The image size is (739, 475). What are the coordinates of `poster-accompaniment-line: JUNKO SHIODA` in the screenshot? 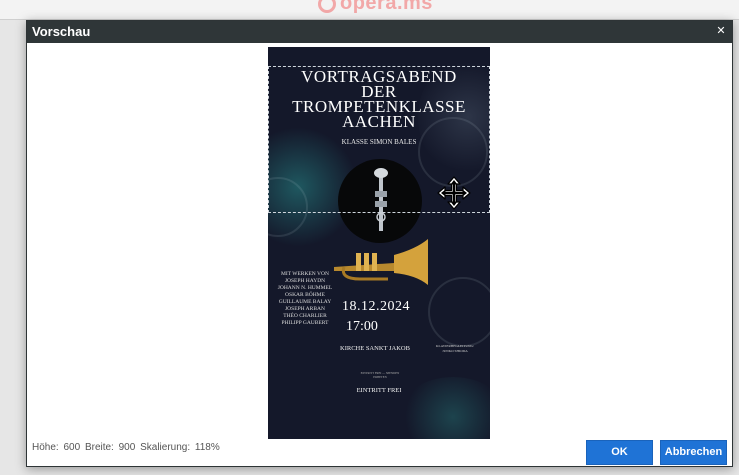 It's located at (455, 350).